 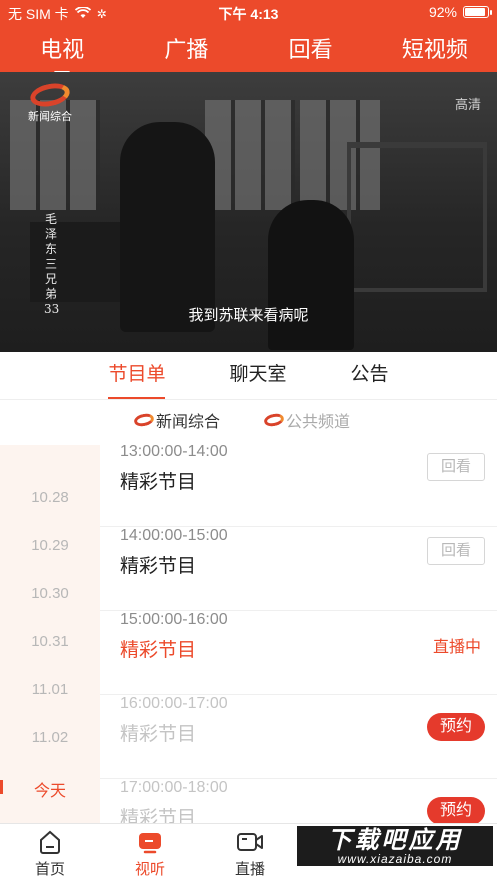 I want to click on program-row: 15:00:00-16:00 精彩节目 直播中, so click(x=298, y=653).